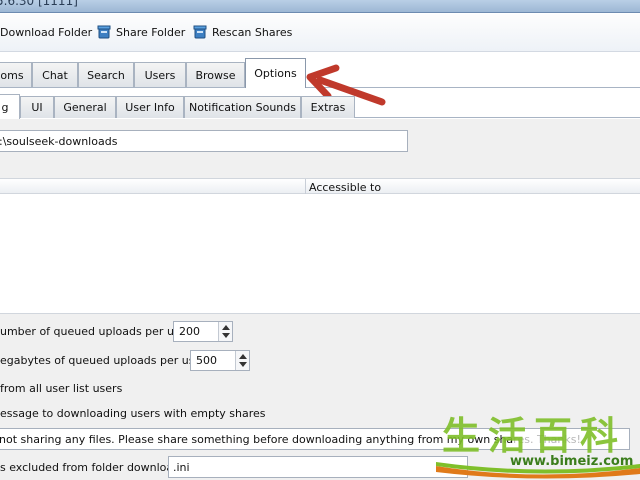 This screenshot has height=480, width=640. Describe the element at coordinates (553, 435) in the screenshot. I see `watermark-char: 百` at that location.